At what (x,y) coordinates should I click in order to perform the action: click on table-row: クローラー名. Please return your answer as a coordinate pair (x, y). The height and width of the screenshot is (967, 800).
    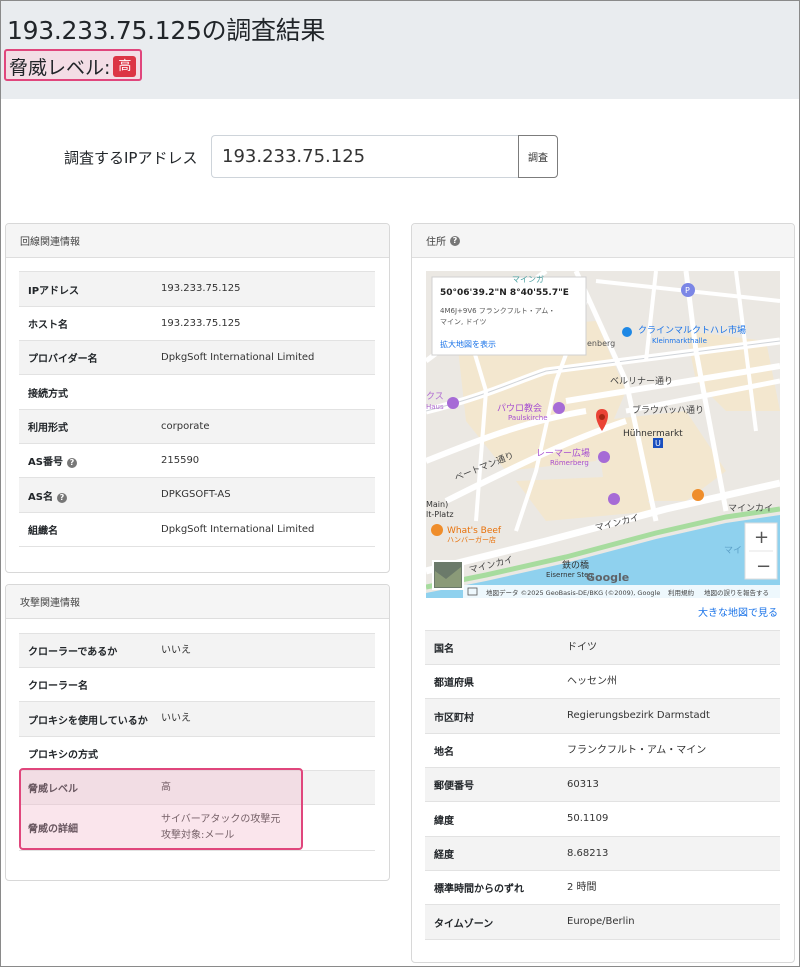
    Looking at the image, I should click on (197, 685).